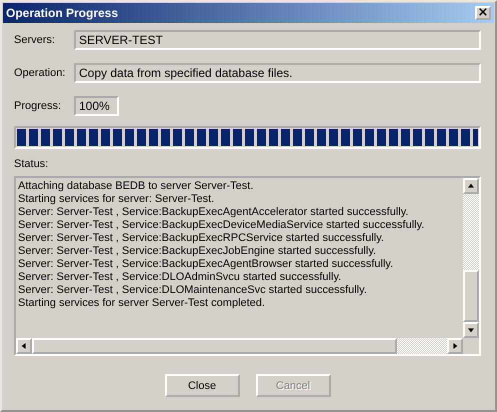  Describe the element at coordinates (38, 106) in the screenshot. I see `field-label: Progress:` at that location.